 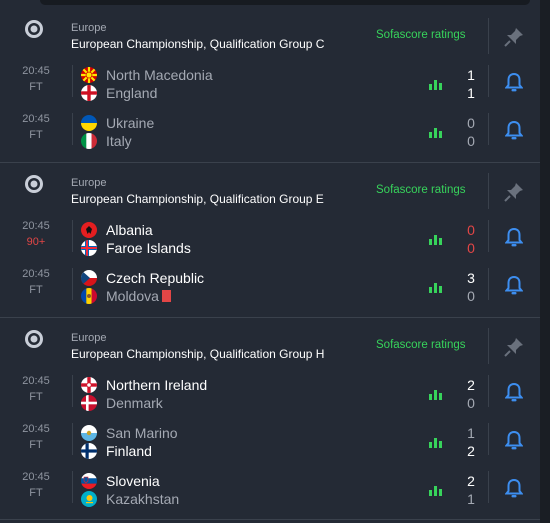 I want to click on match-row: 20:45 FT Slovenia Kazakhstan 2 1, so click(x=270, y=492).